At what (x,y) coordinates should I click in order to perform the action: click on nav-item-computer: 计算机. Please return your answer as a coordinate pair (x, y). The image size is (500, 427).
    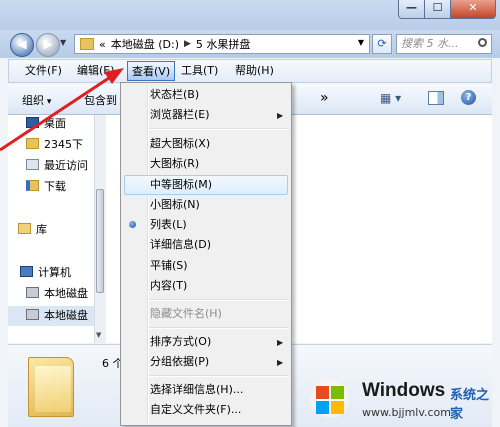
    Looking at the image, I should click on (45, 273).